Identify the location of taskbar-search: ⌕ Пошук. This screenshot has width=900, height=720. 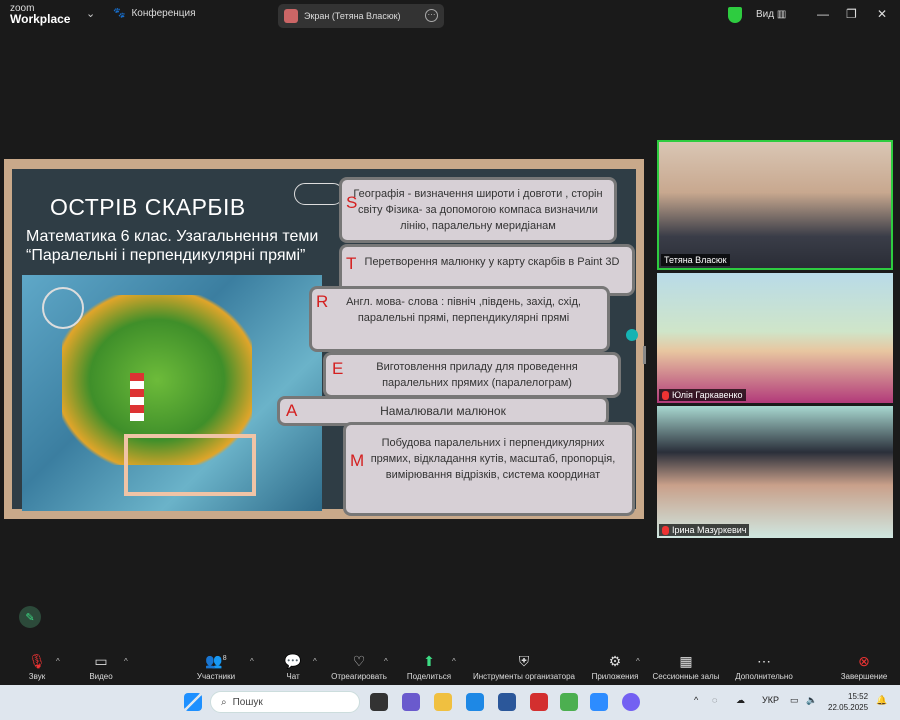
(285, 702).